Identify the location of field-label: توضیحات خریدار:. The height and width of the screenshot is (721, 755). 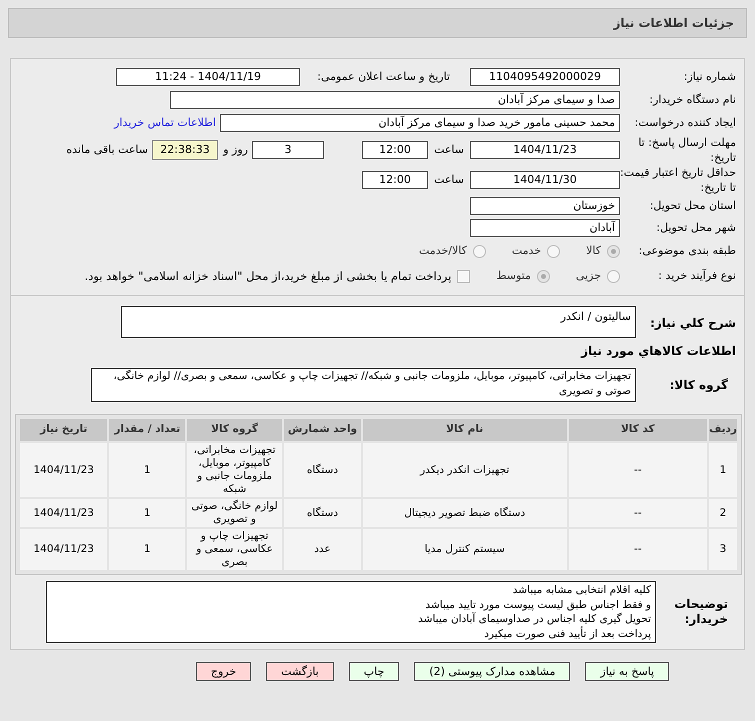
(701, 612).